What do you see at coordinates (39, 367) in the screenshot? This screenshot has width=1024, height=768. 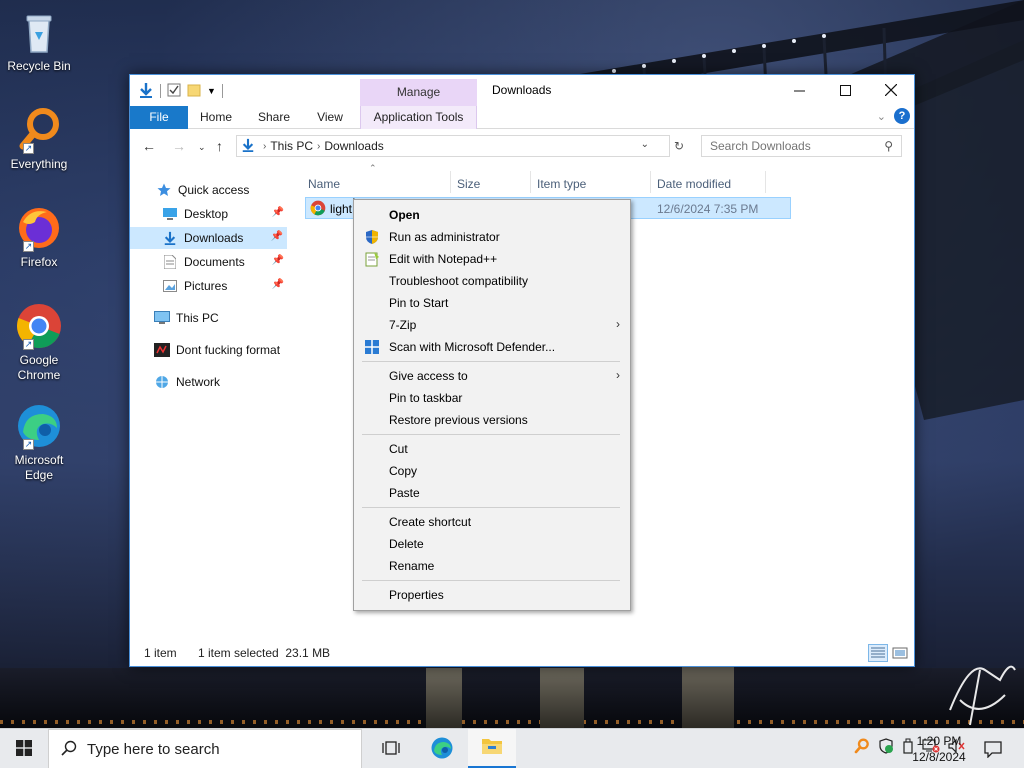 I see `desktop-icon-label: Google Chrome` at bounding box center [39, 367].